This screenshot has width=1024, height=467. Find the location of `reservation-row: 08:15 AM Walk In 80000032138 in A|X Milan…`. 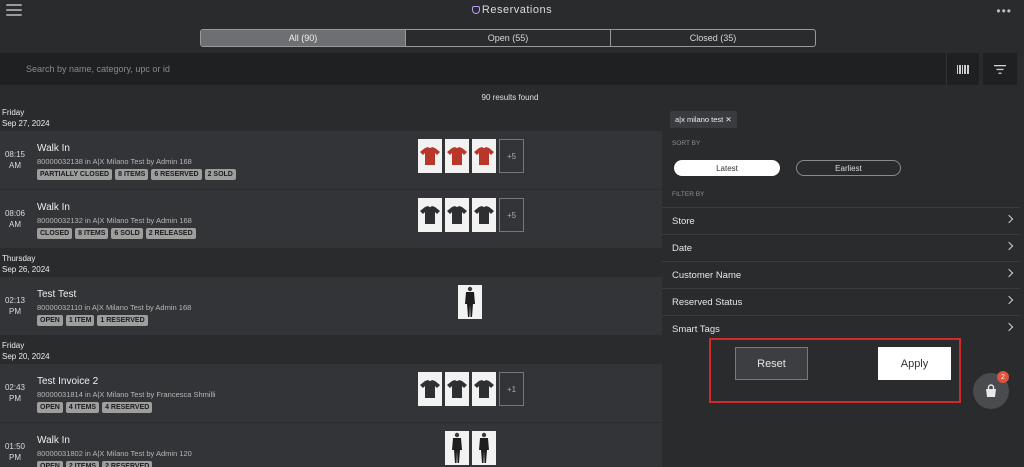

reservation-row: 08:15 AM Walk In 80000032138 in A|X Milan… is located at coordinates (331, 160).